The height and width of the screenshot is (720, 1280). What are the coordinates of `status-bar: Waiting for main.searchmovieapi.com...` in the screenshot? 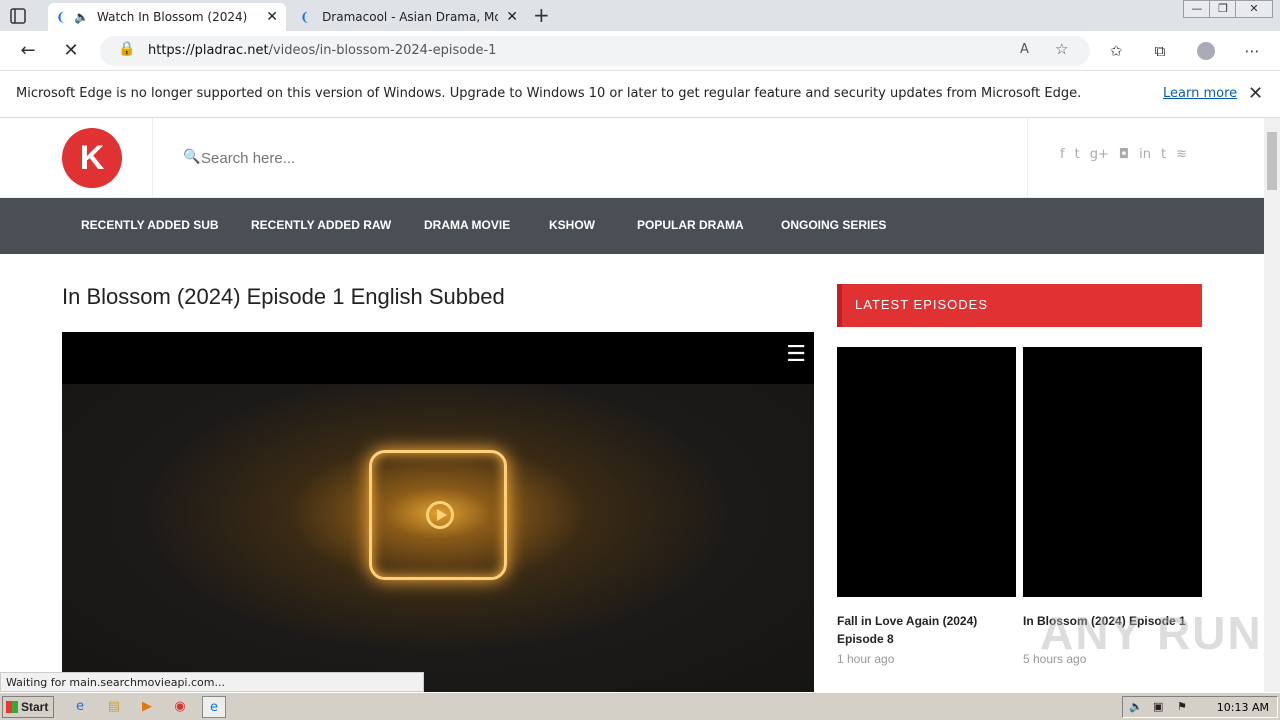 It's located at (212, 682).